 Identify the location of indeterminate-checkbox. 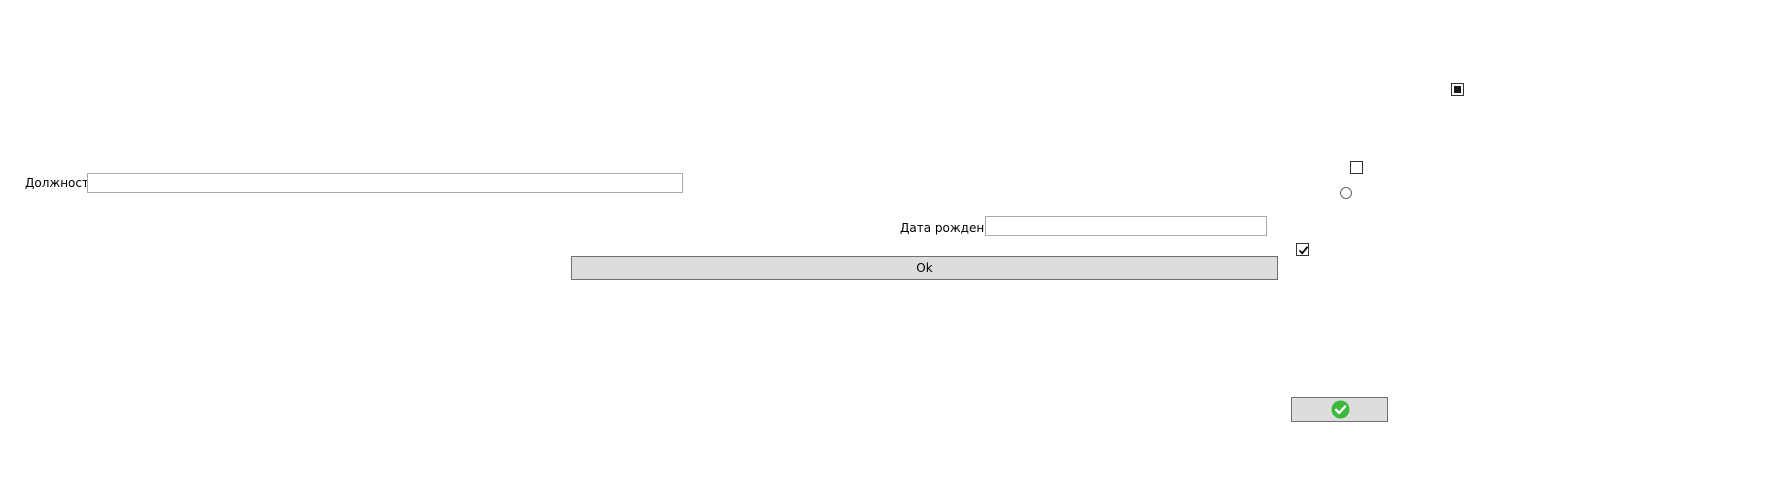
(1457, 89).